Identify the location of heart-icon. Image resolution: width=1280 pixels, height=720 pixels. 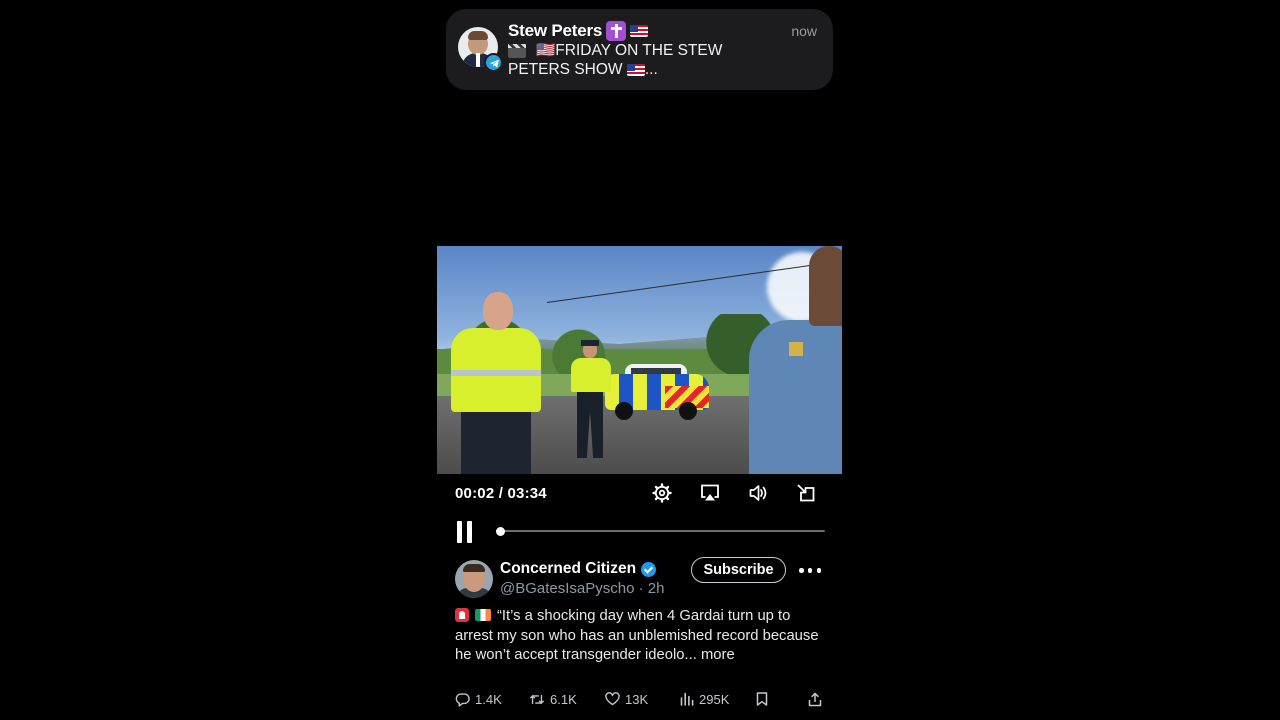
(612, 699).